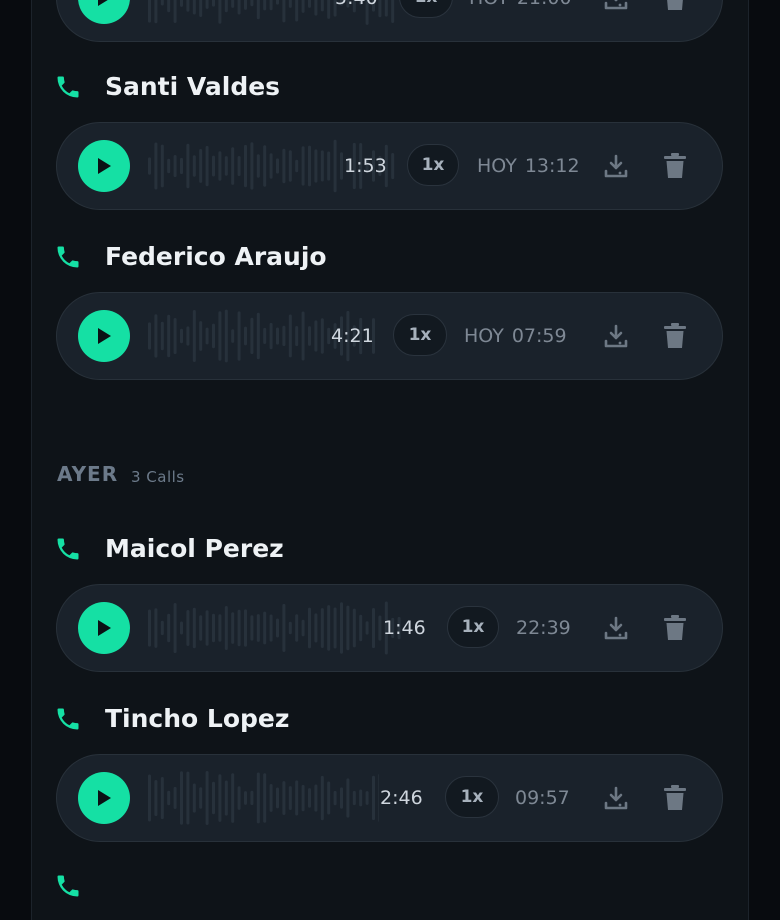 This screenshot has height=920, width=780. What do you see at coordinates (528, 166) in the screenshot?
I see `call-date: HOY 13:12` at bounding box center [528, 166].